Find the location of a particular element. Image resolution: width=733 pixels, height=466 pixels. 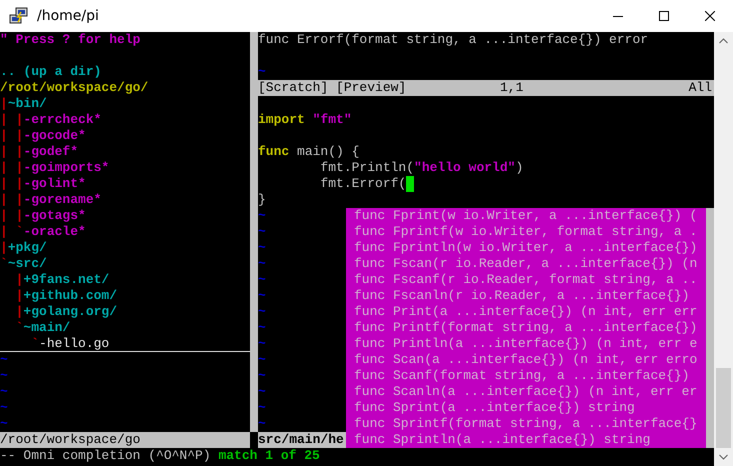

completion-item: func Fscanf(r io.Reader, format string, a .. is located at coordinates (526, 280).